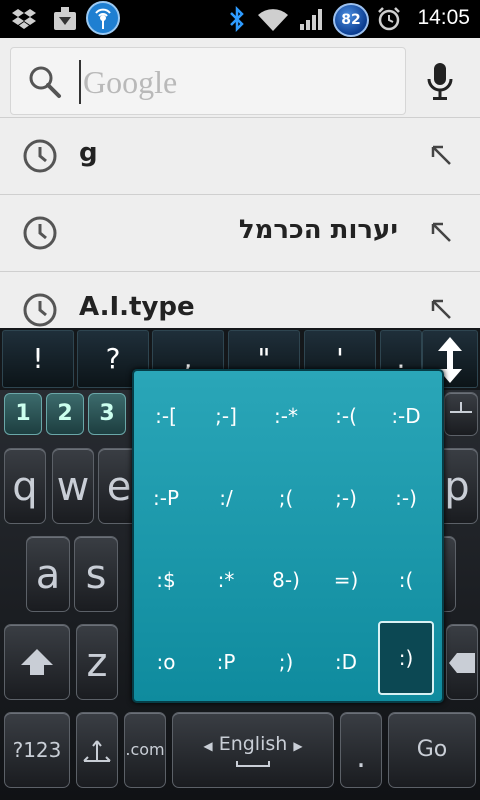 The height and width of the screenshot is (800, 480). I want to click on dotcom-key: .com, so click(145, 750).